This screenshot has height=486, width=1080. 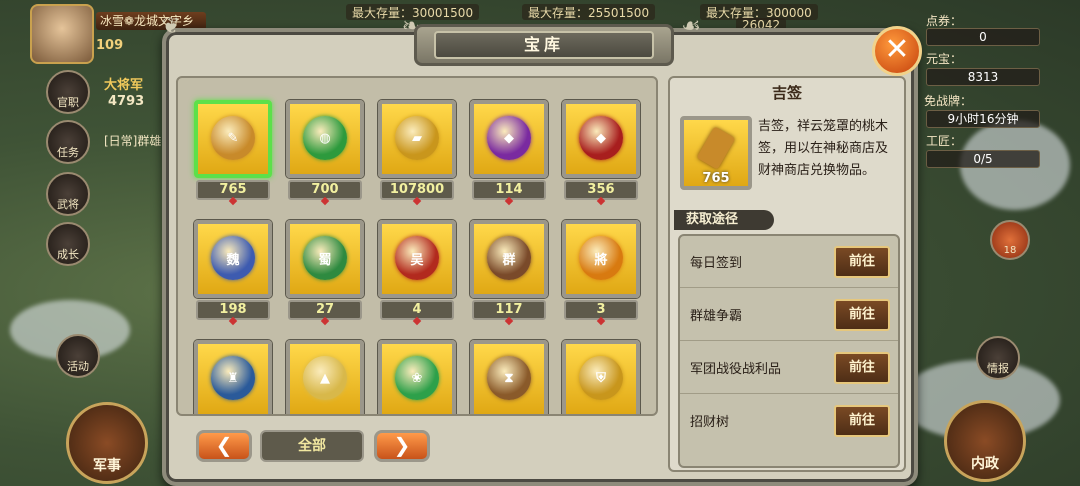 I want to click on chevron-left-icon: ❮, so click(x=224, y=445).